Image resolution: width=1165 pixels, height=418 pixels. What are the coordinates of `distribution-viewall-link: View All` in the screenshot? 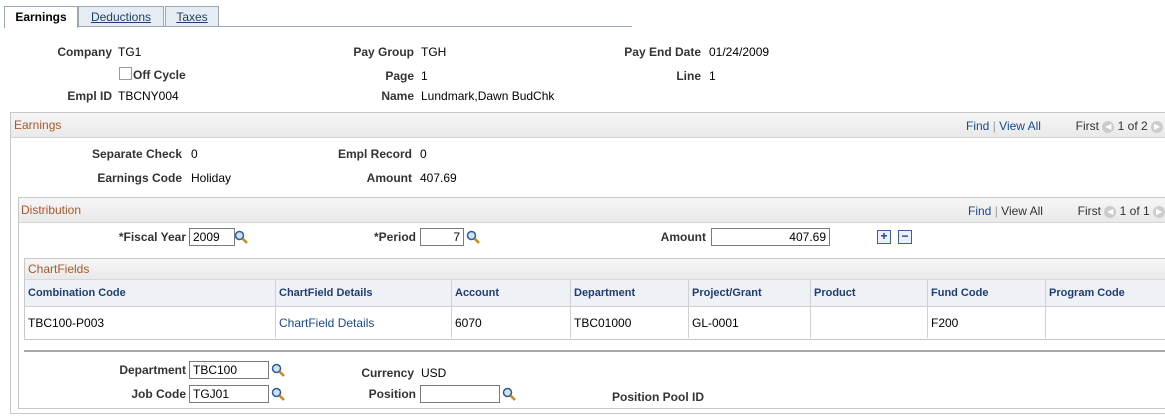 It's located at (1022, 211).